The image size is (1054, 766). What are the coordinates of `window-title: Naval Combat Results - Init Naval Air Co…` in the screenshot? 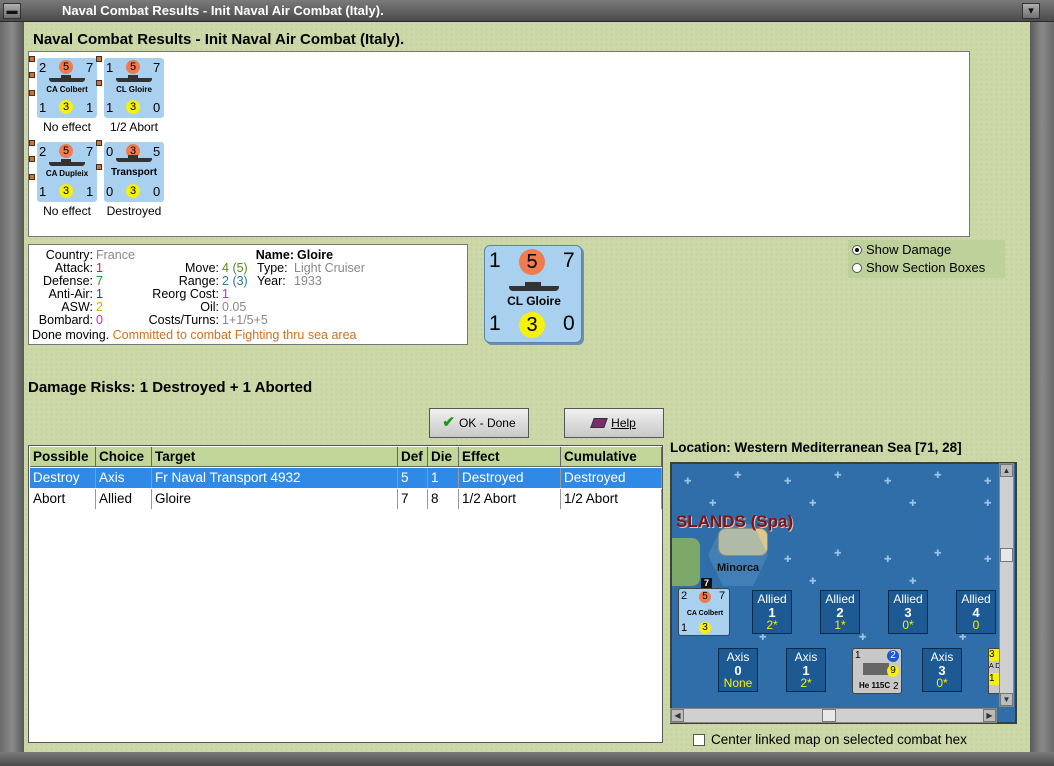 It's located at (223, 10).